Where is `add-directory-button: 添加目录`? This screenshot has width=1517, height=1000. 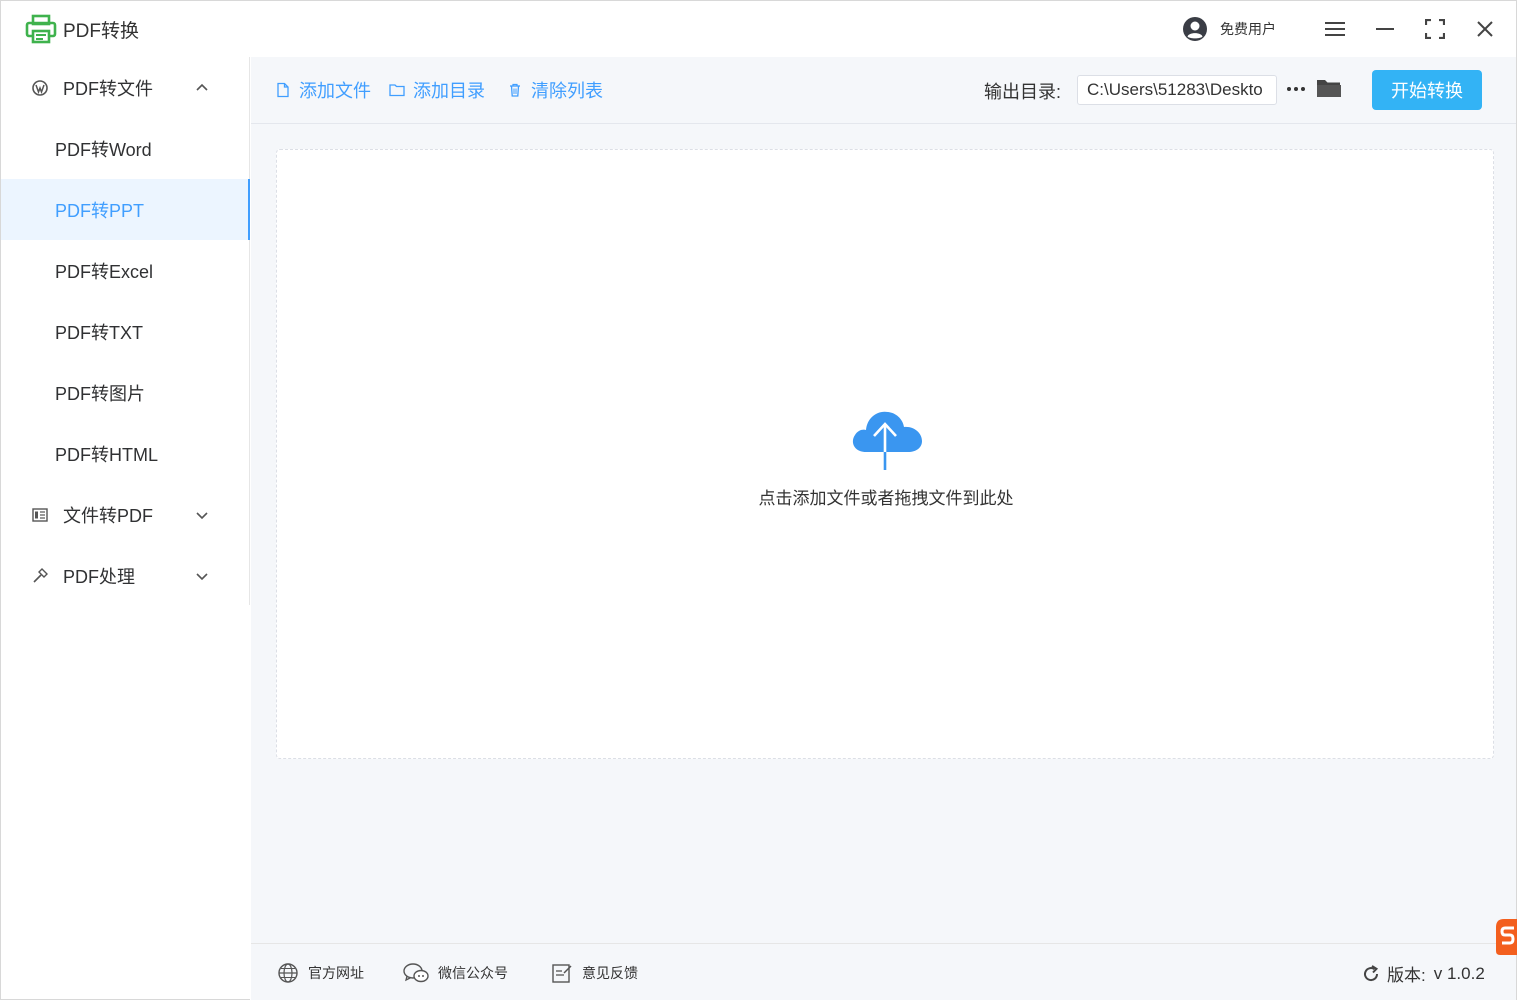 add-directory-button: 添加目录 is located at coordinates (437, 90).